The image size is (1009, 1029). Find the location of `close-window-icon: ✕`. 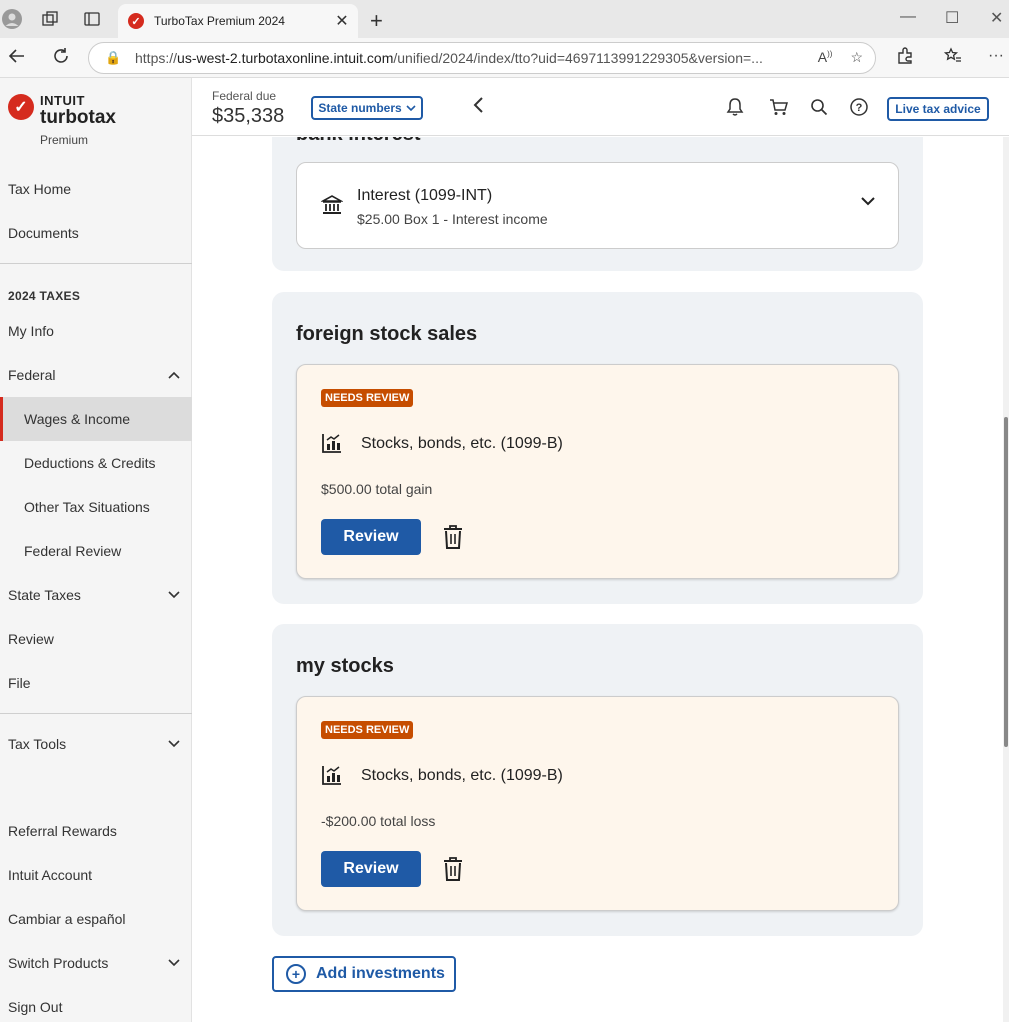

close-window-icon: ✕ is located at coordinates (996, 18).